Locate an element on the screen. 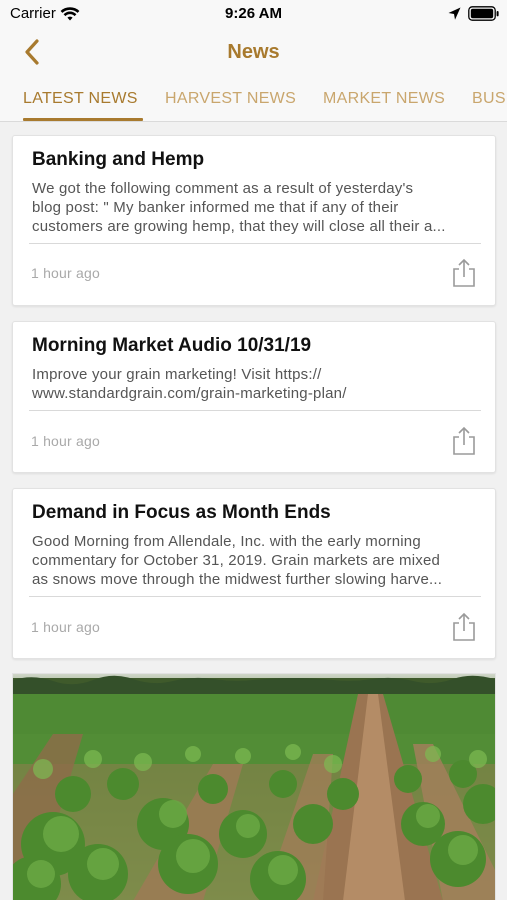  article-title: Demand in Focus as Month Ends is located at coordinates (181, 512).